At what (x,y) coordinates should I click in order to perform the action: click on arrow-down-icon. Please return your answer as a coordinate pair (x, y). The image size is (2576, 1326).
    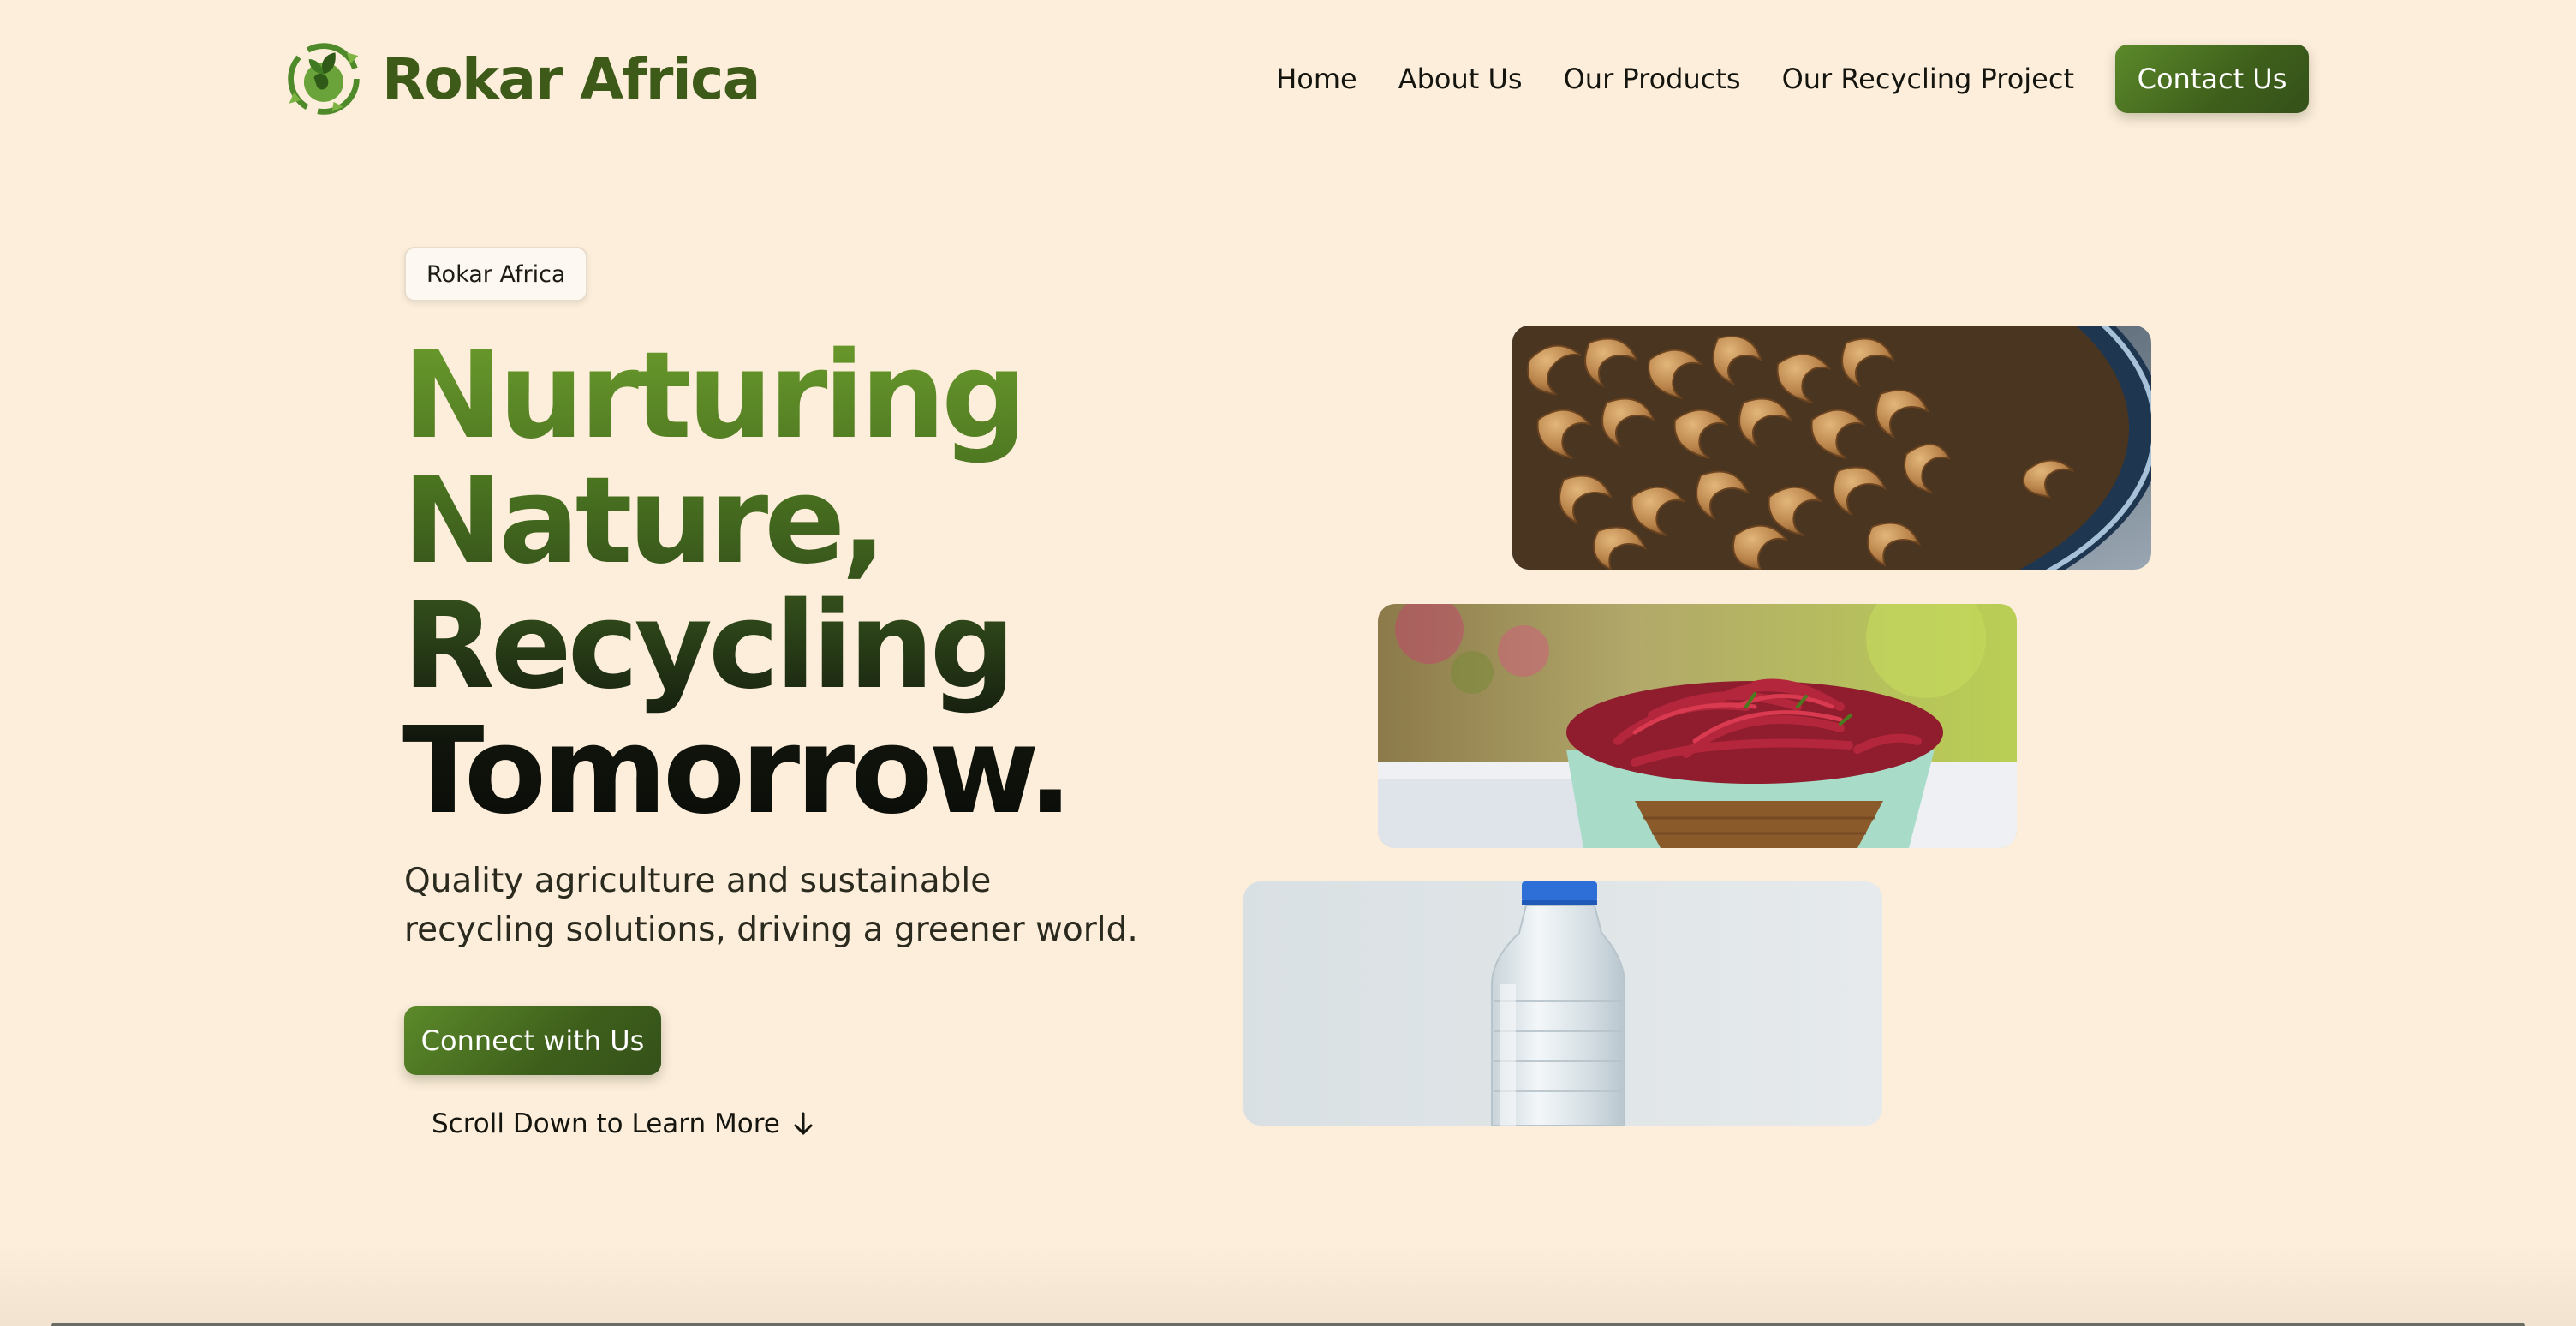
    Looking at the image, I should click on (803, 1123).